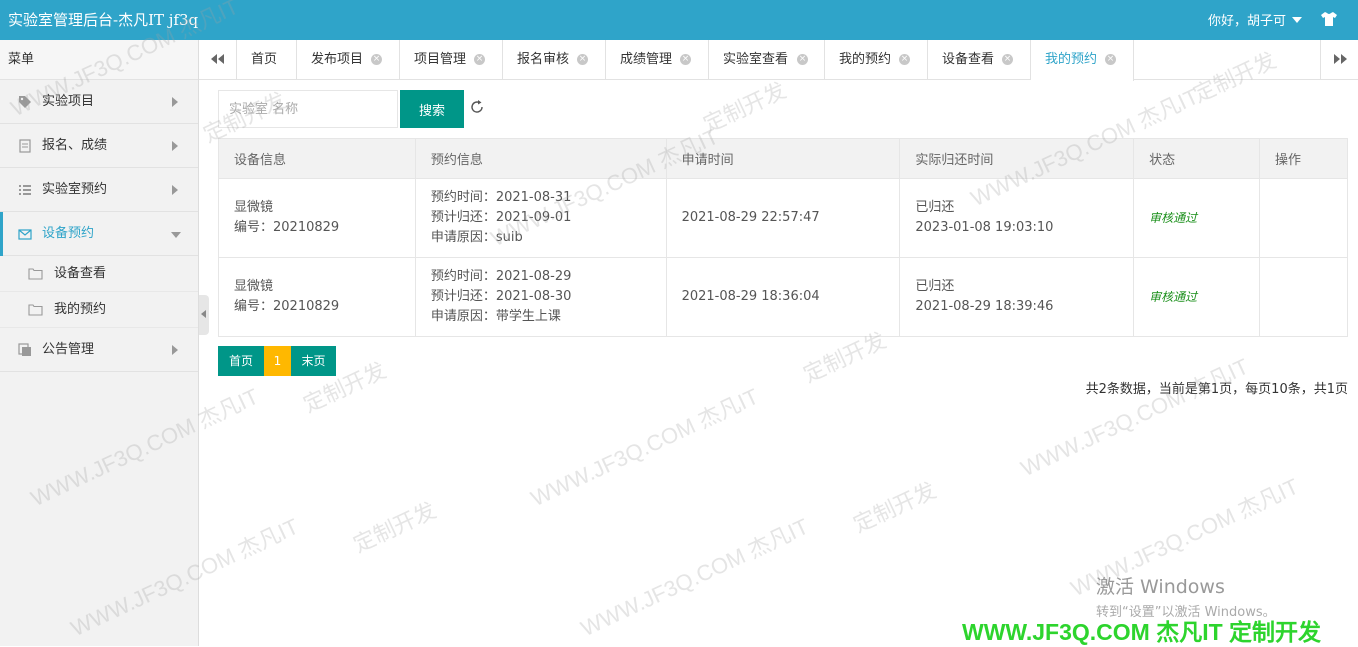 This screenshot has height=647, width=1358. Describe the element at coordinates (984, 306) in the screenshot. I see `return-time: 2021-08-29 18:39:46` at that location.